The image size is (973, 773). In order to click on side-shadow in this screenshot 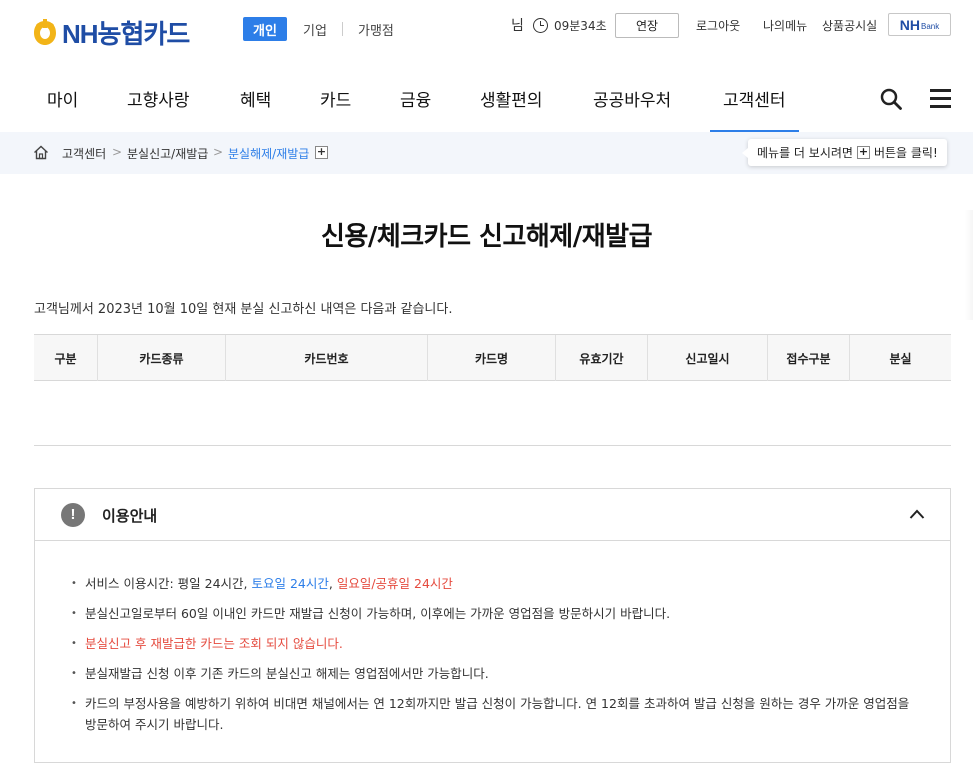, I will do `click(969, 265)`.